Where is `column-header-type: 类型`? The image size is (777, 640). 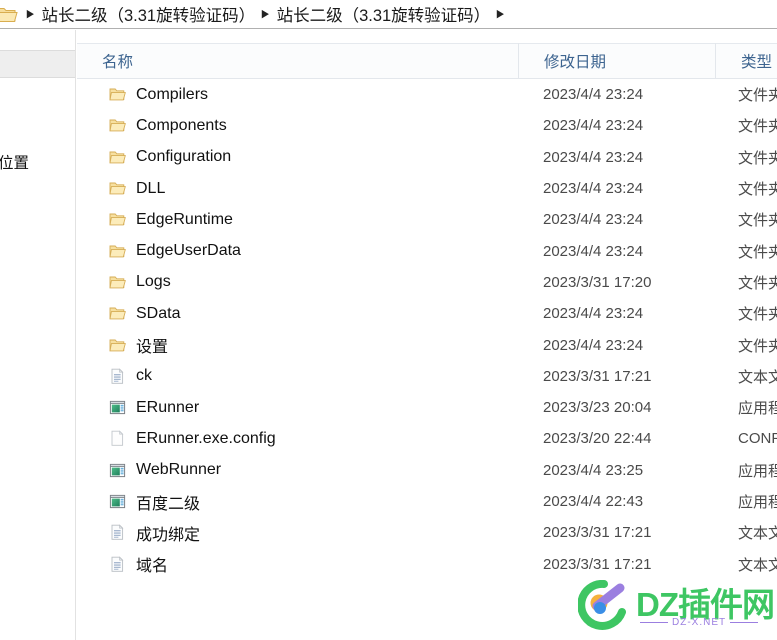 column-header-type: 类型 is located at coordinates (746, 61).